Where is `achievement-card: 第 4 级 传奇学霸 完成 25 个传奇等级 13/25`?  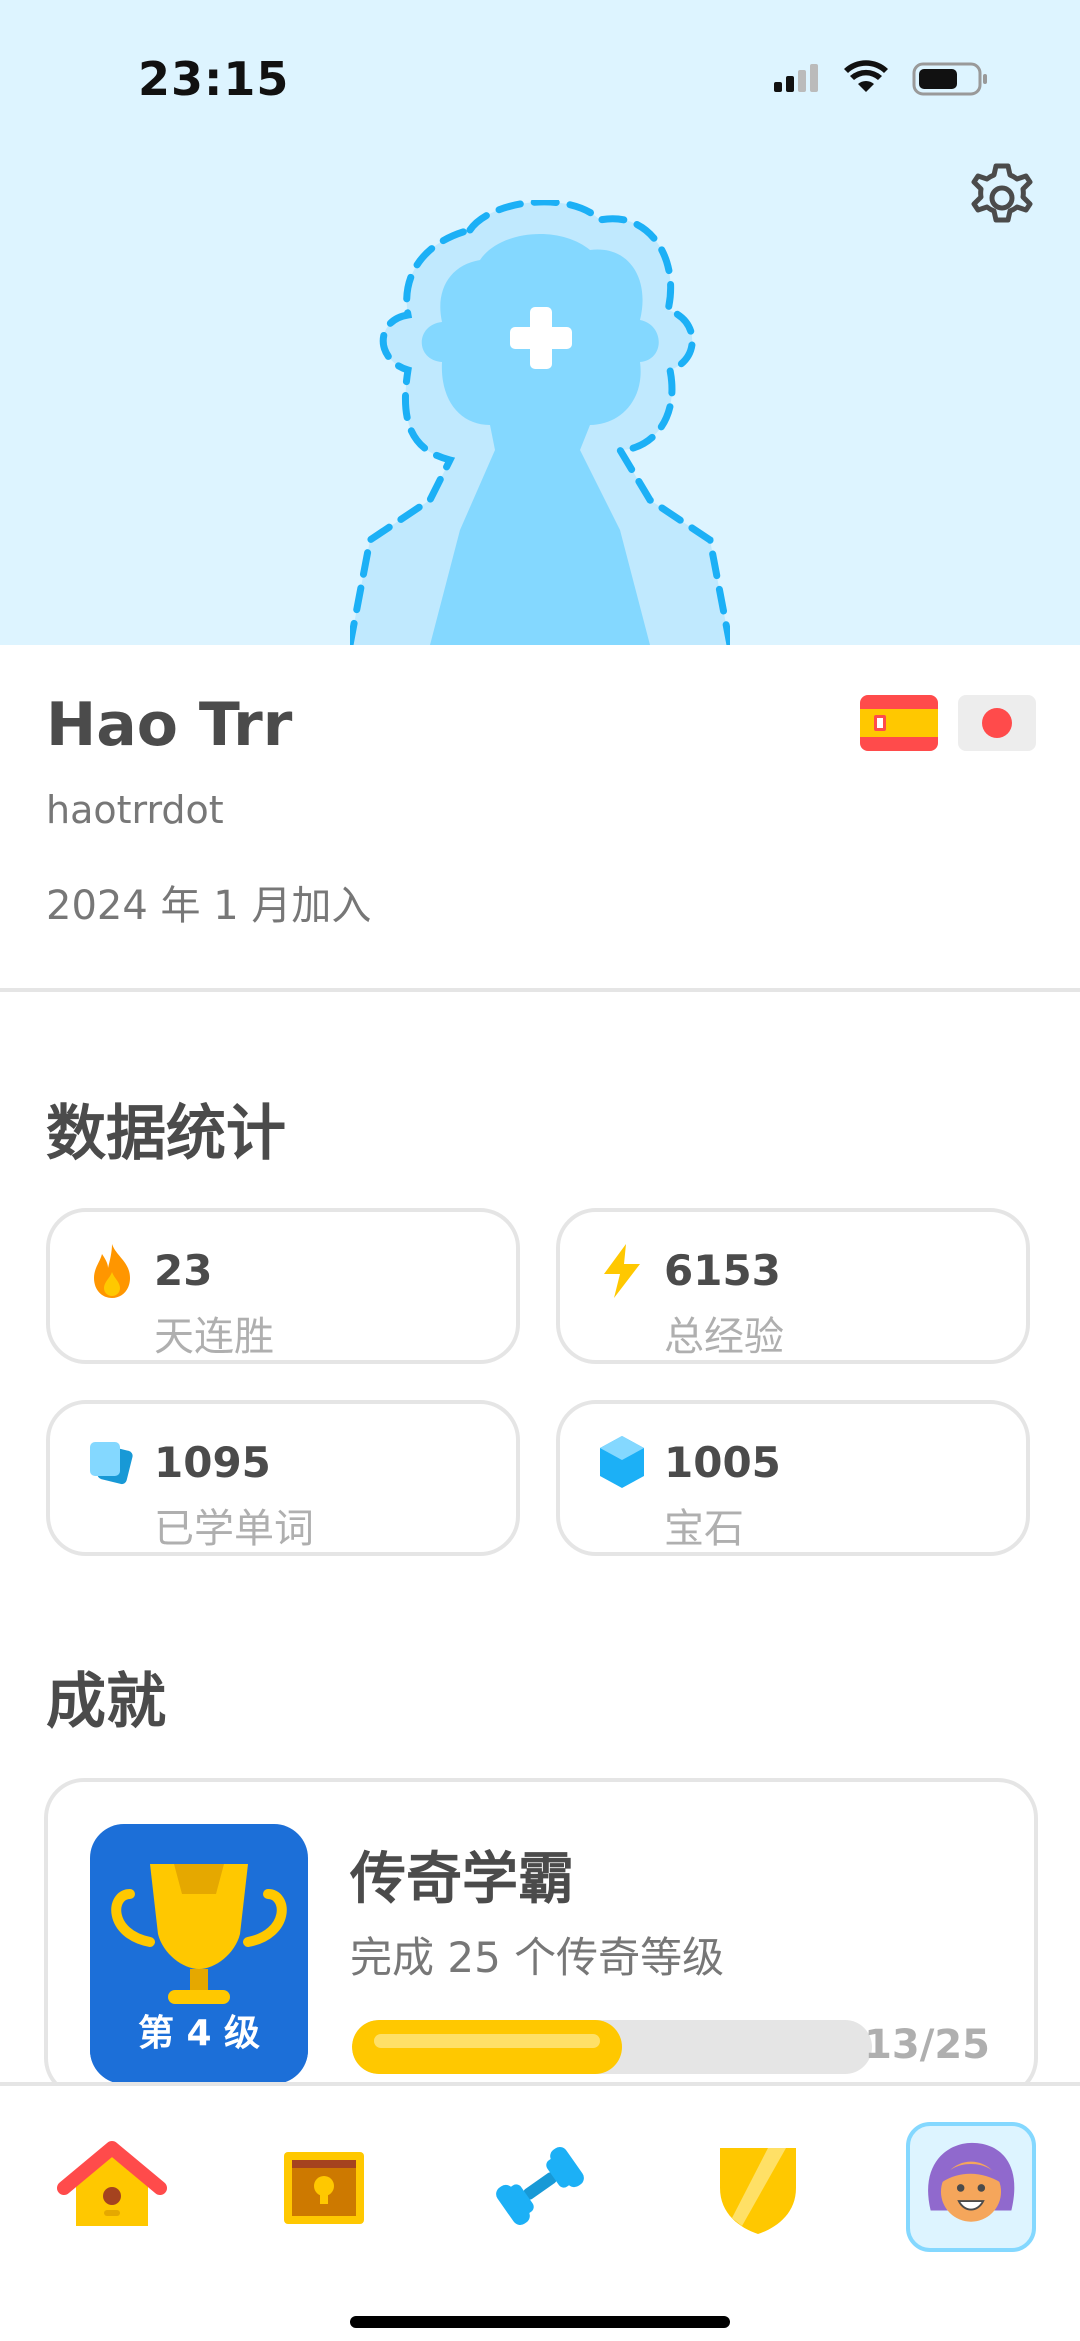
achievement-card: 第 4 级 传奇学霸 完成 25 个传奇等级 13/25 is located at coordinates (541, 1938).